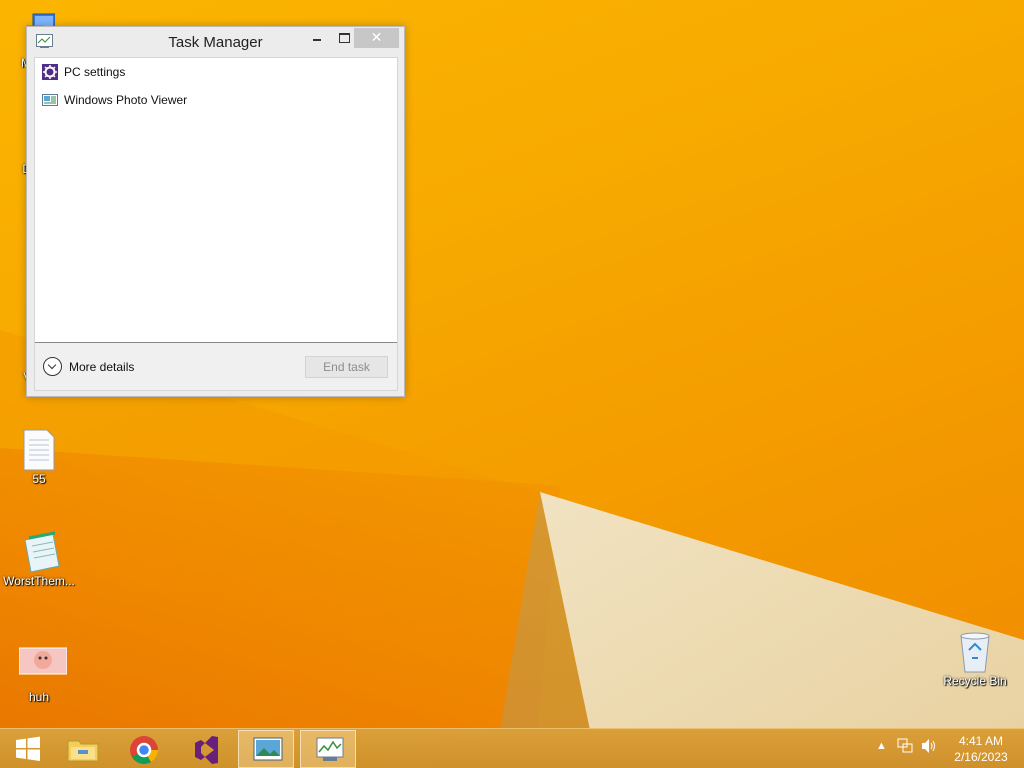 The height and width of the screenshot is (768, 1024). I want to click on close-icon: ✕, so click(376, 37).